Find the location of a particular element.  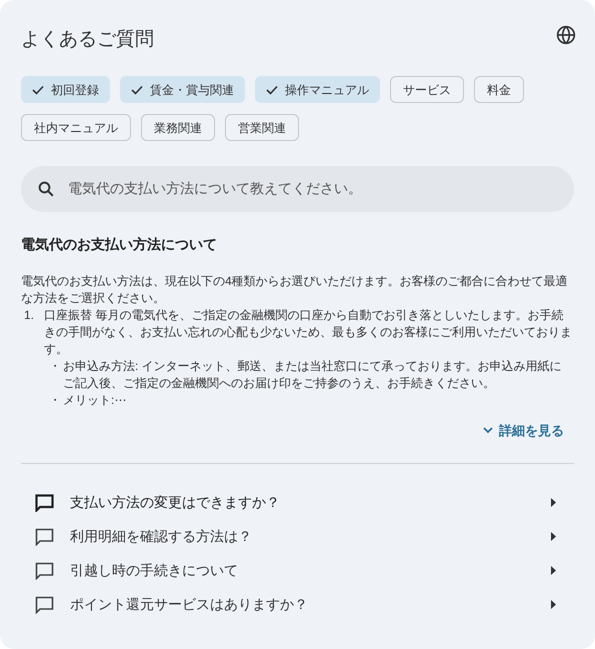

filter-chip: 業務関連 is located at coordinates (178, 127).